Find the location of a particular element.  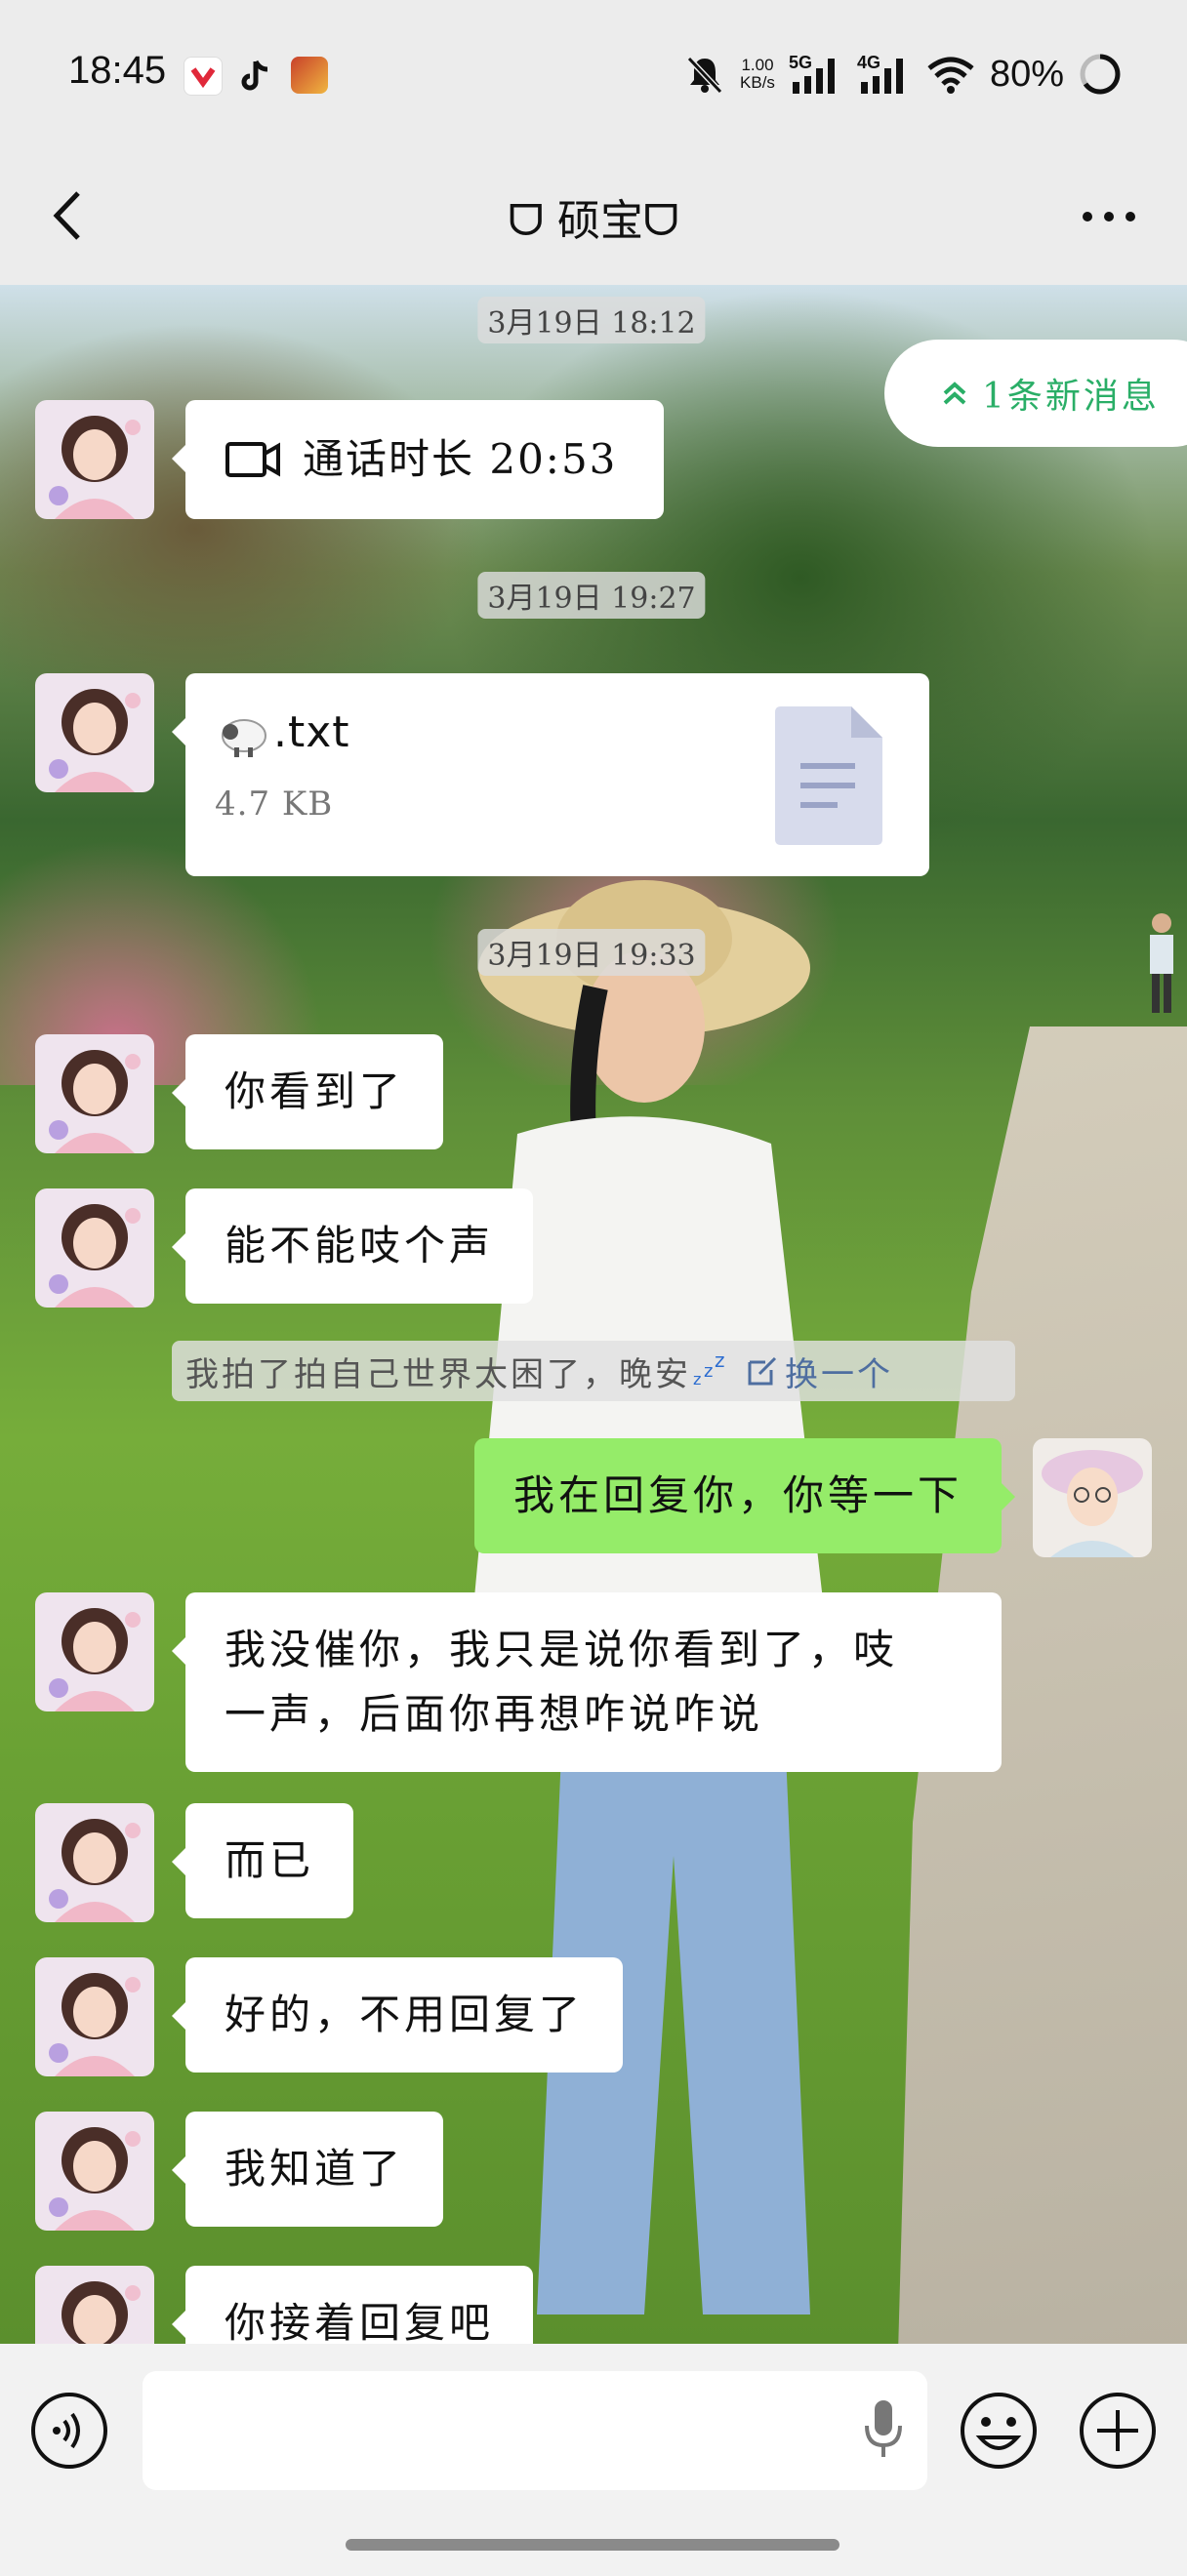

home-indicator is located at coordinates (592, 2545).